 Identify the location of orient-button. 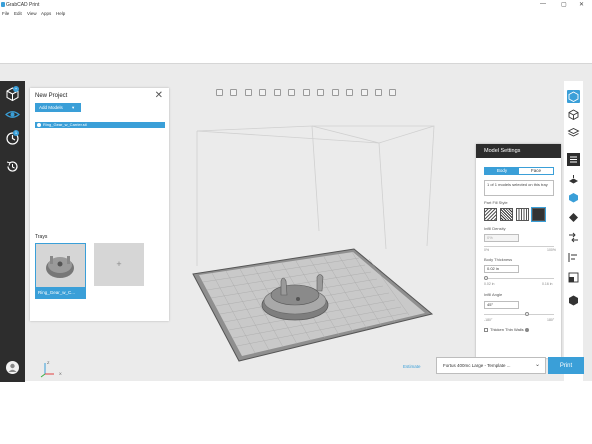
(573, 217).